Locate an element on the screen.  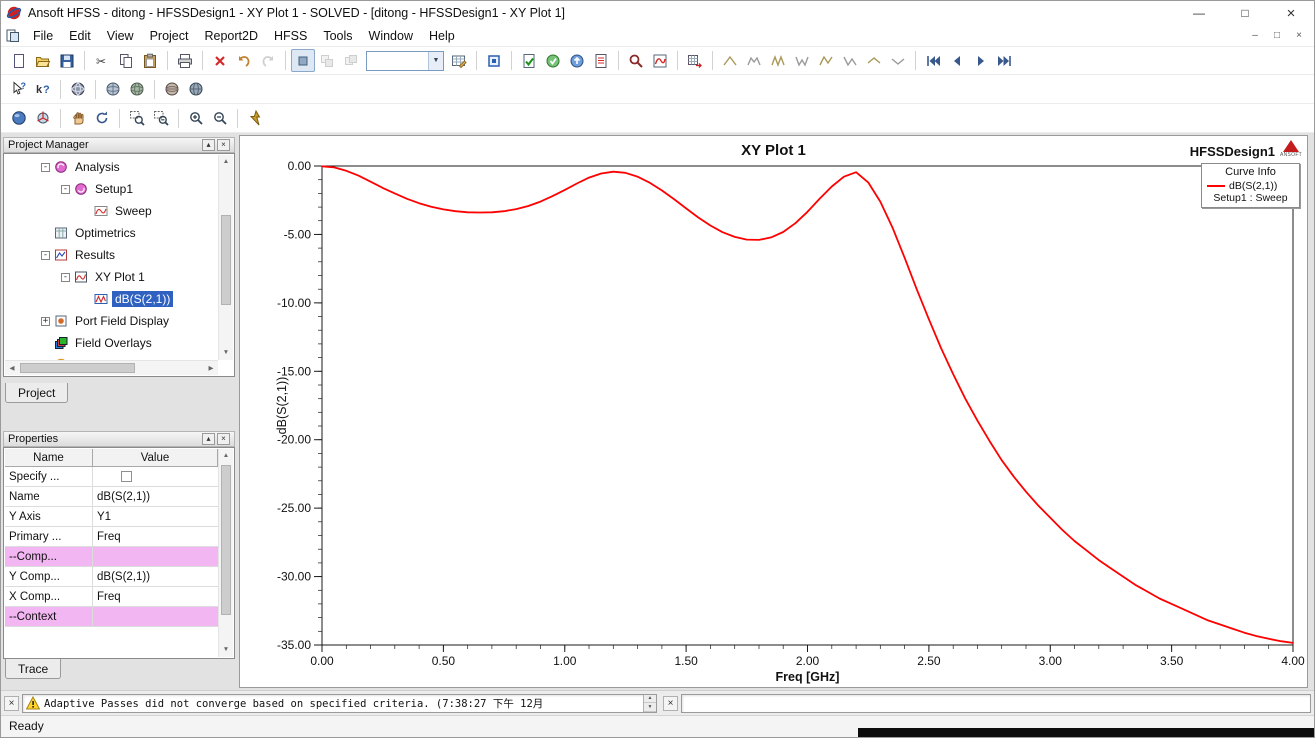
zoom-in-icon is located at coordinates (196, 118).